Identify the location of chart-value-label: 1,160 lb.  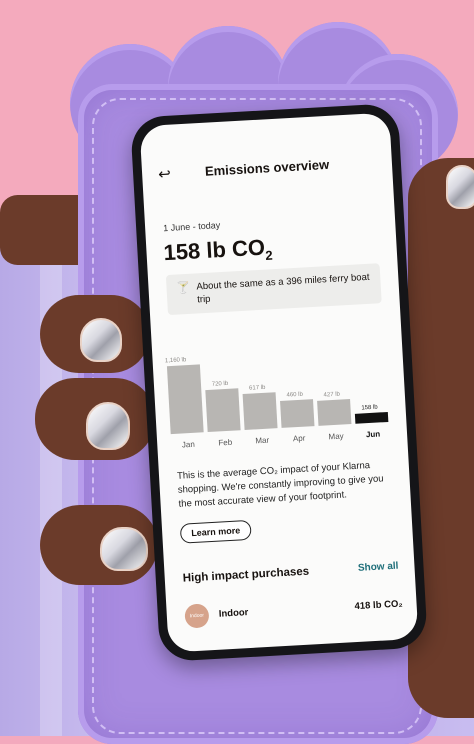
(175, 361).